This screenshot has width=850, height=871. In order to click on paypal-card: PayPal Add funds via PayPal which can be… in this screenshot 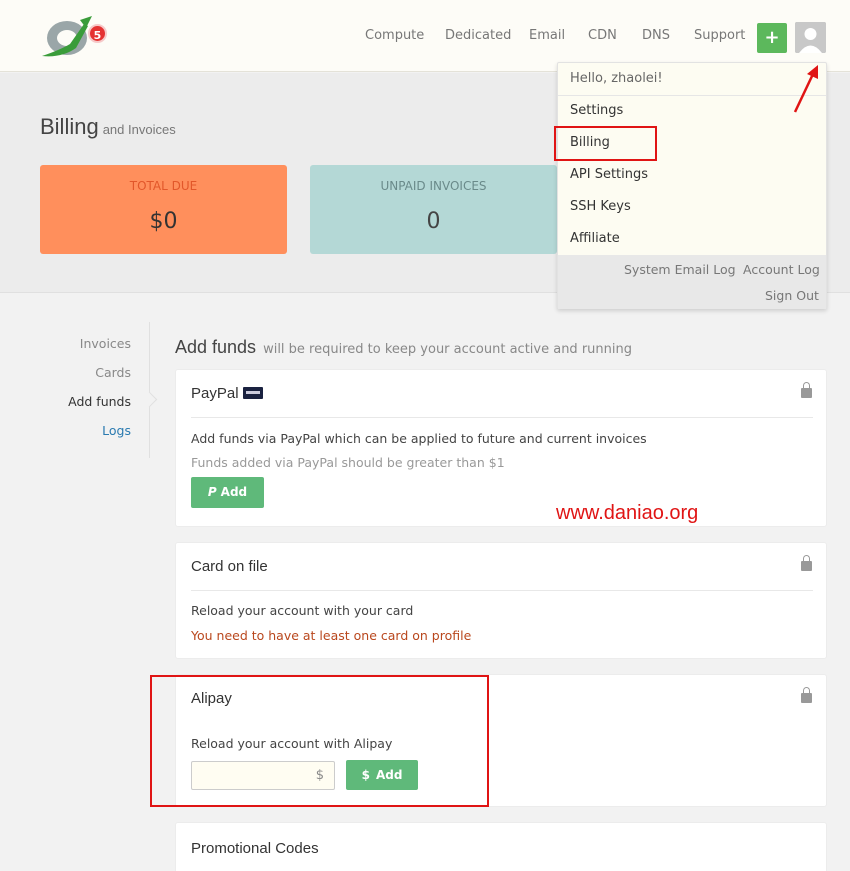, I will do `click(501, 448)`.